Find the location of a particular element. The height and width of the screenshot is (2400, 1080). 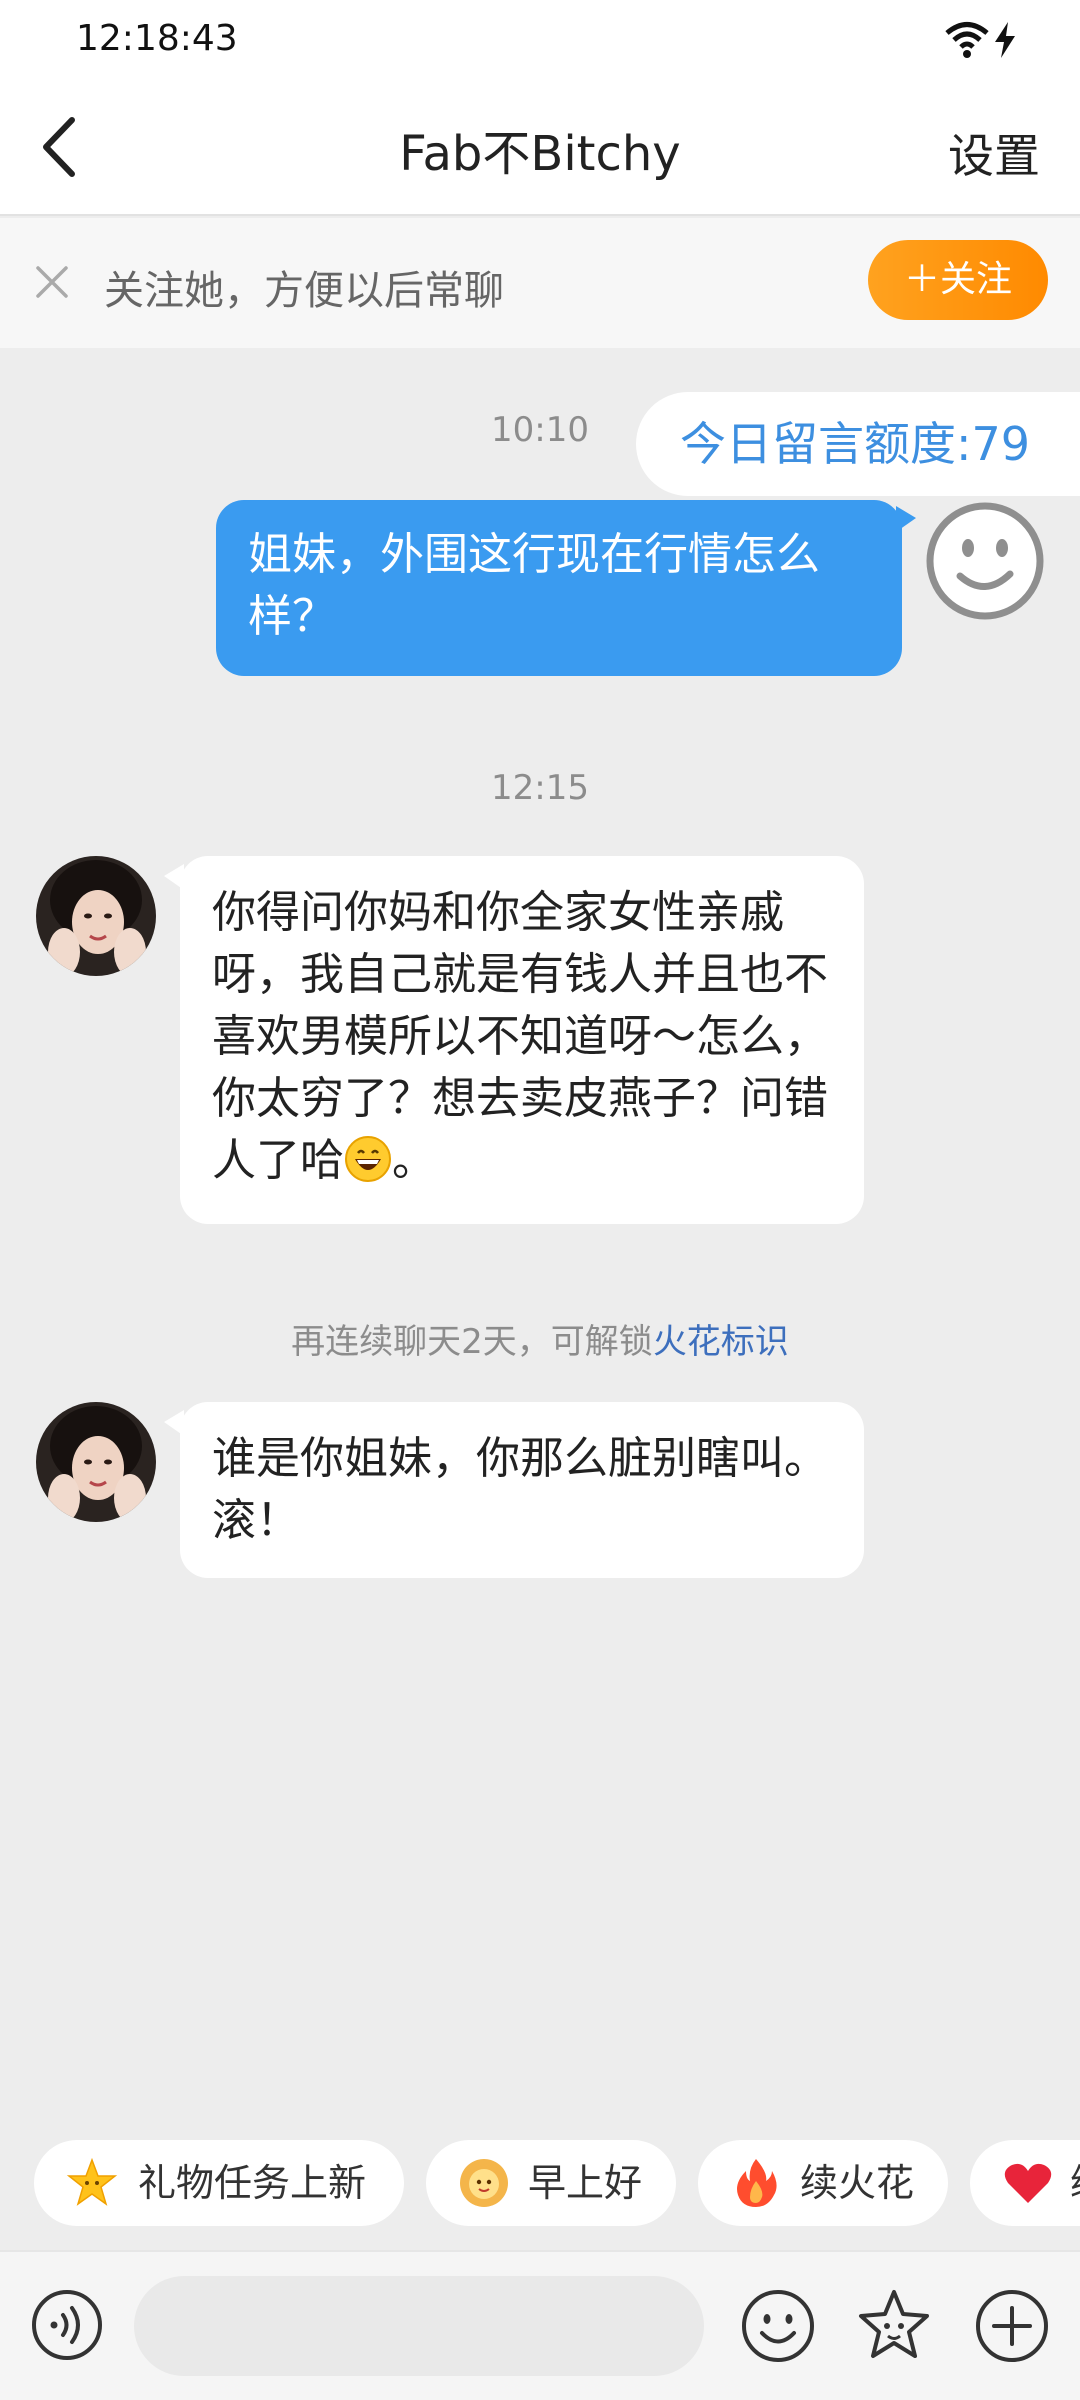

emoji-icon is located at coordinates (778, 2326).